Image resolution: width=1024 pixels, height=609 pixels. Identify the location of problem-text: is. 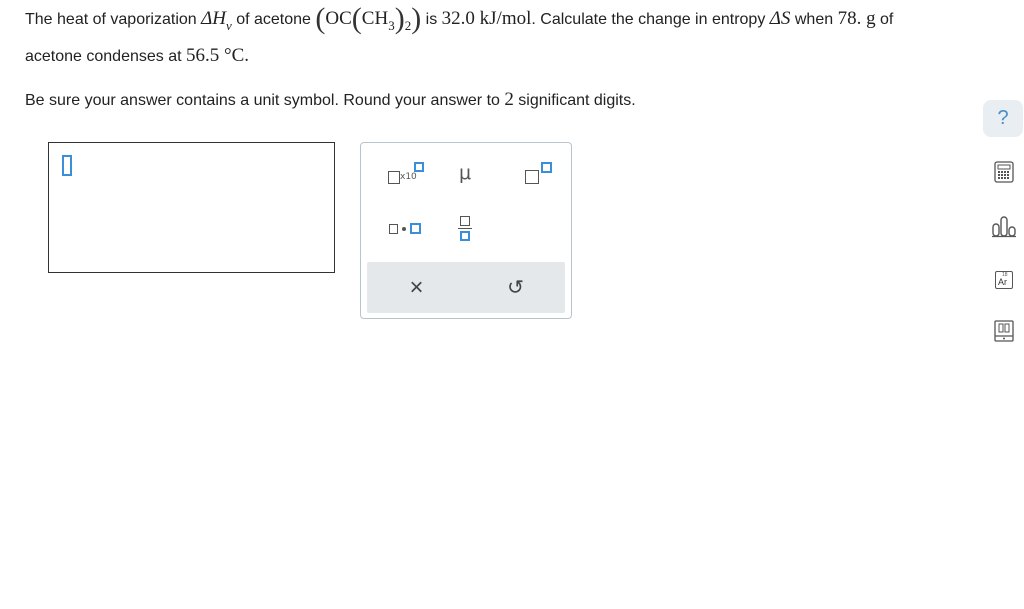
(431, 19).